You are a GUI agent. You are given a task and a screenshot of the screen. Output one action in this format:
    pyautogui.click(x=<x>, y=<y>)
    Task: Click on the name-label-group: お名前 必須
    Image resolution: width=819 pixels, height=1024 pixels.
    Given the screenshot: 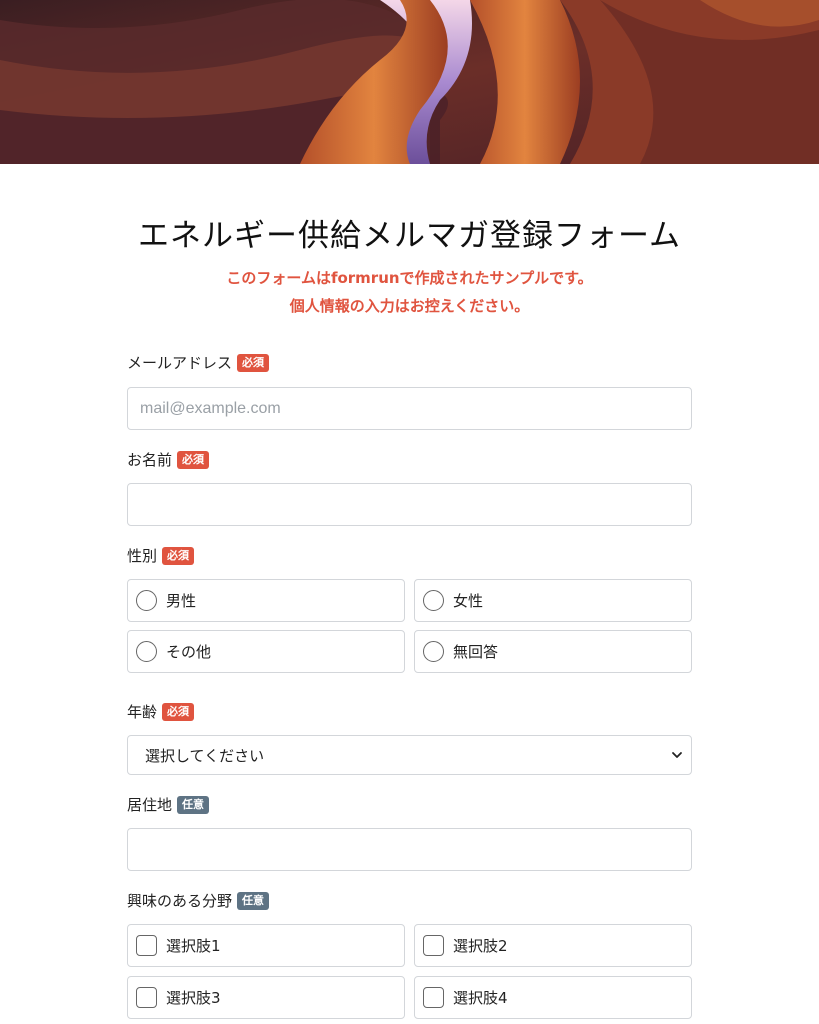 What is the action you would take?
    pyautogui.click(x=168, y=459)
    